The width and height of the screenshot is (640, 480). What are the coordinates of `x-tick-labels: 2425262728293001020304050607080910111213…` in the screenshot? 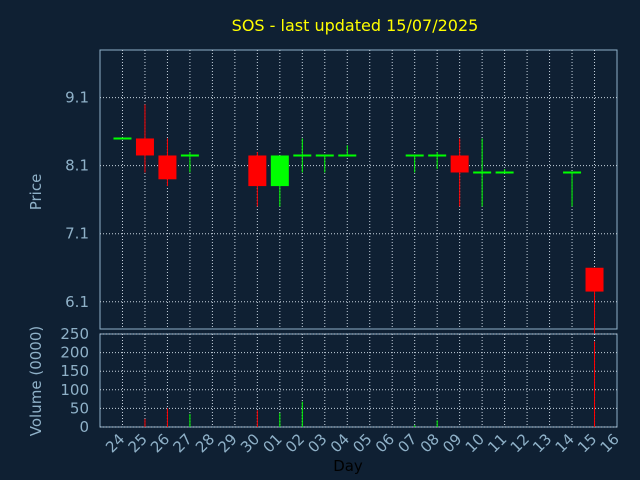 It's located at (362, 443).